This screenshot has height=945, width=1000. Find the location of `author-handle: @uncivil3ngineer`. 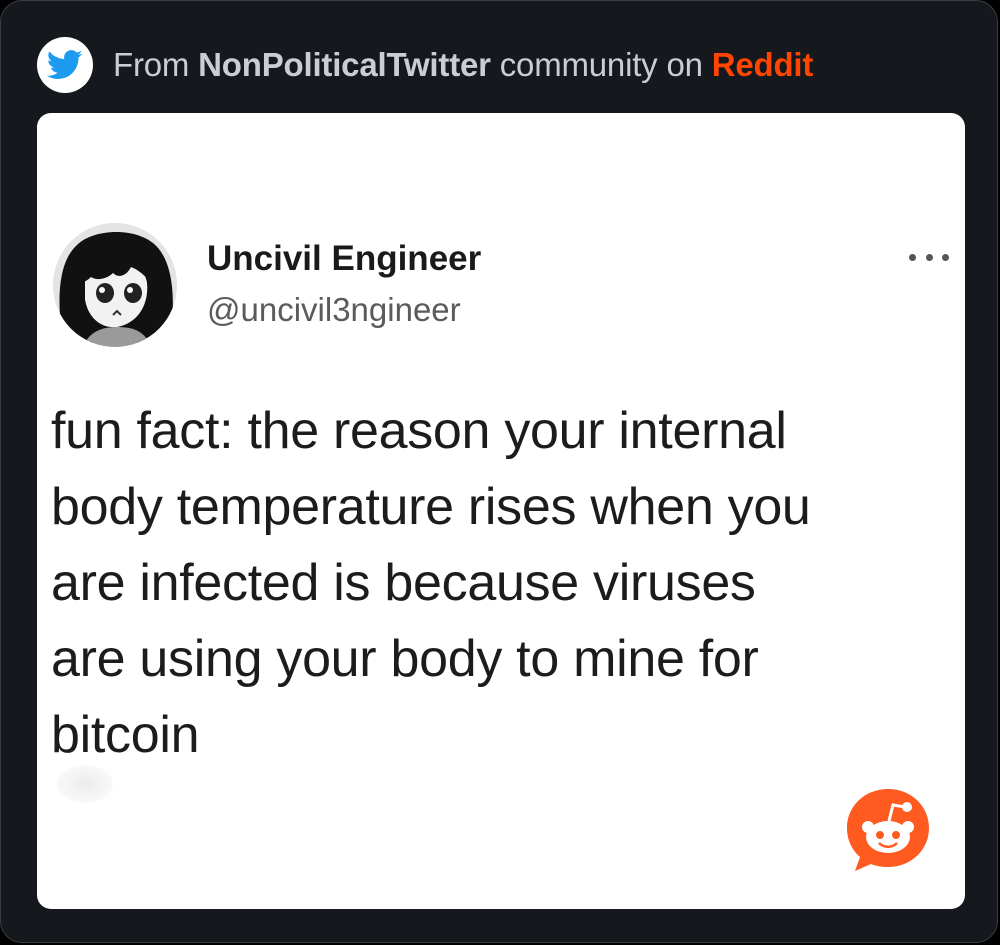

author-handle: @uncivil3ngineer is located at coordinates (334, 310).